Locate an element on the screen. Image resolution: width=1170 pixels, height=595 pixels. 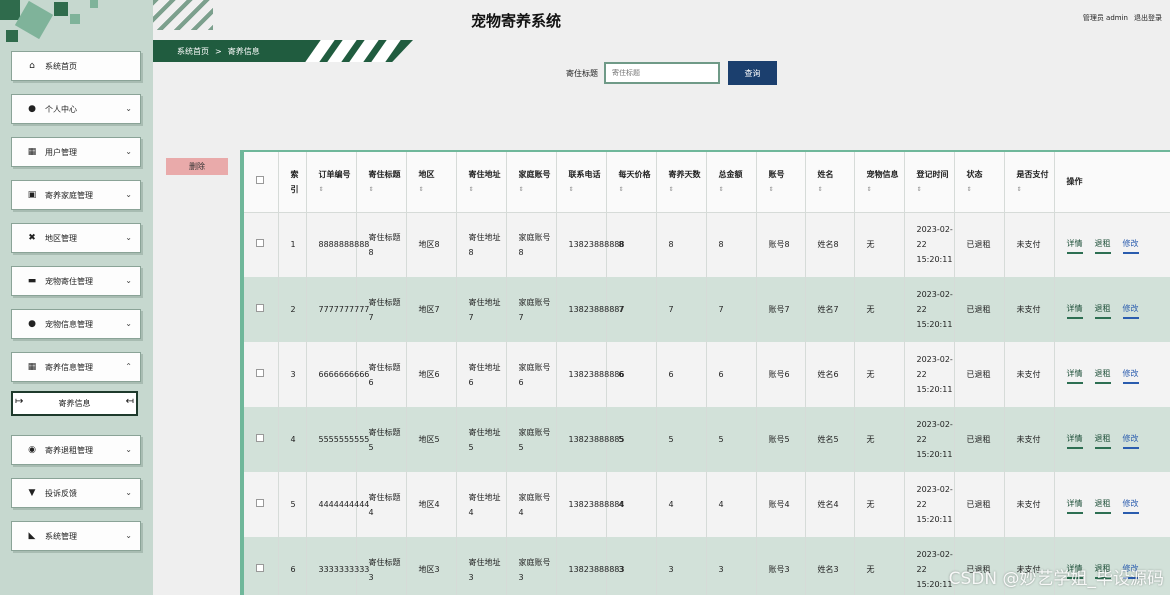
sidebar-item-9: ▼ 投诉反馈 ⌄ is located at coordinates (76, 493).